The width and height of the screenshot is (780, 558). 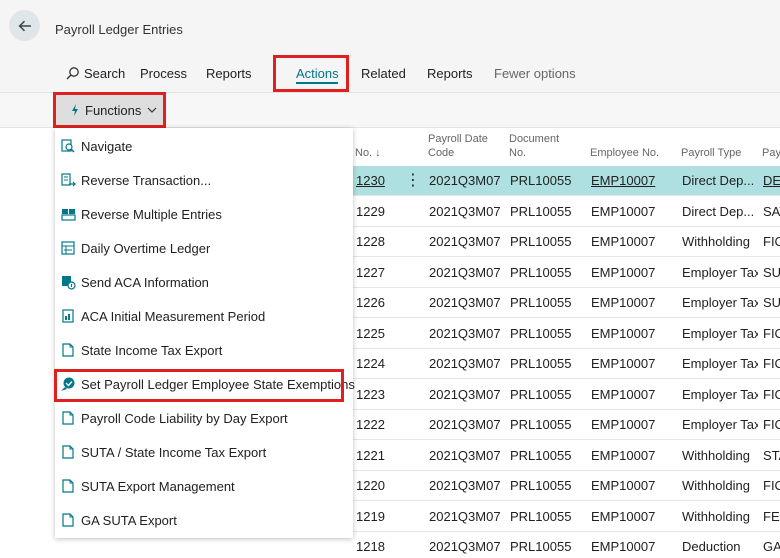 What do you see at coordinates (566, 545) in the screenshot?
I see `table-row: 1218 2021Q3M07 PRL10055 EMP10007 Deduction GA` at bounding box center [566, 545].